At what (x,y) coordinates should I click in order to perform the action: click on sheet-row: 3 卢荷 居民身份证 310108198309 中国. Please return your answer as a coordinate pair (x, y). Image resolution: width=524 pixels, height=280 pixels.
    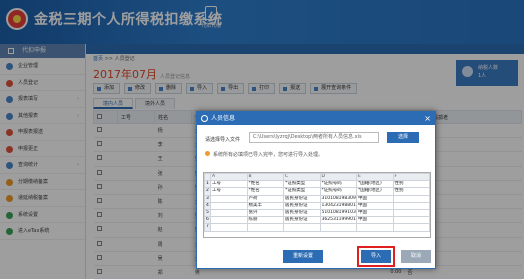
    Looking at the image, I should click on (317, 198).